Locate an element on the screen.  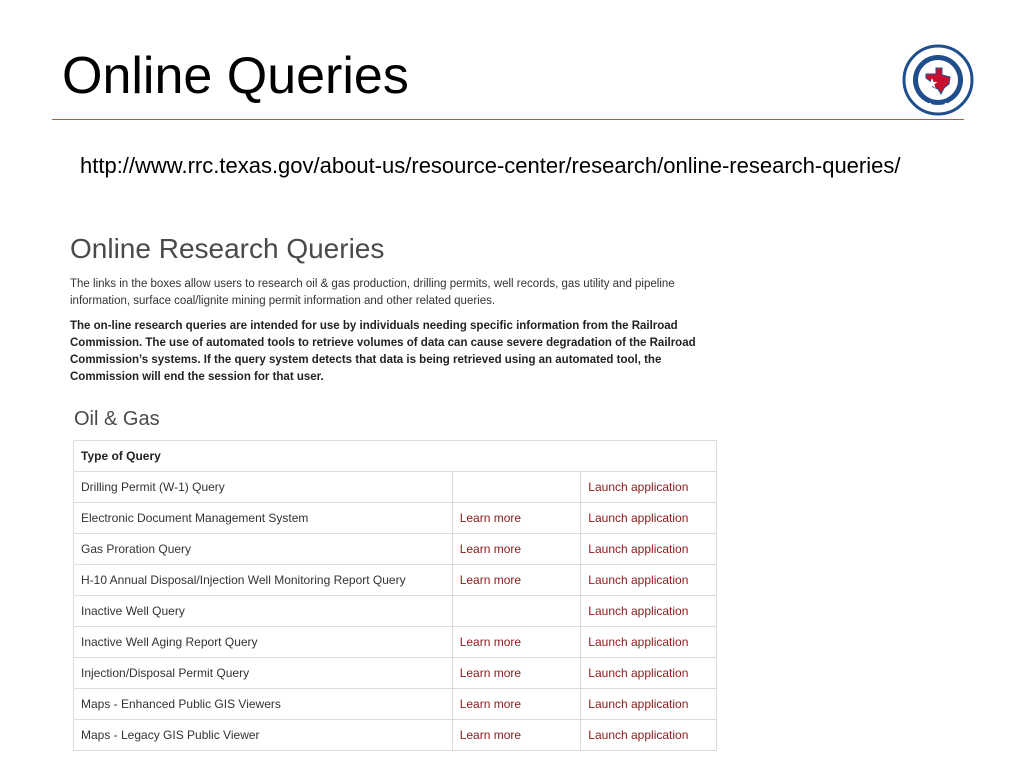
query-name: Maps - Enhanced Public GIS Viewers is located at coordinates (263, 704).